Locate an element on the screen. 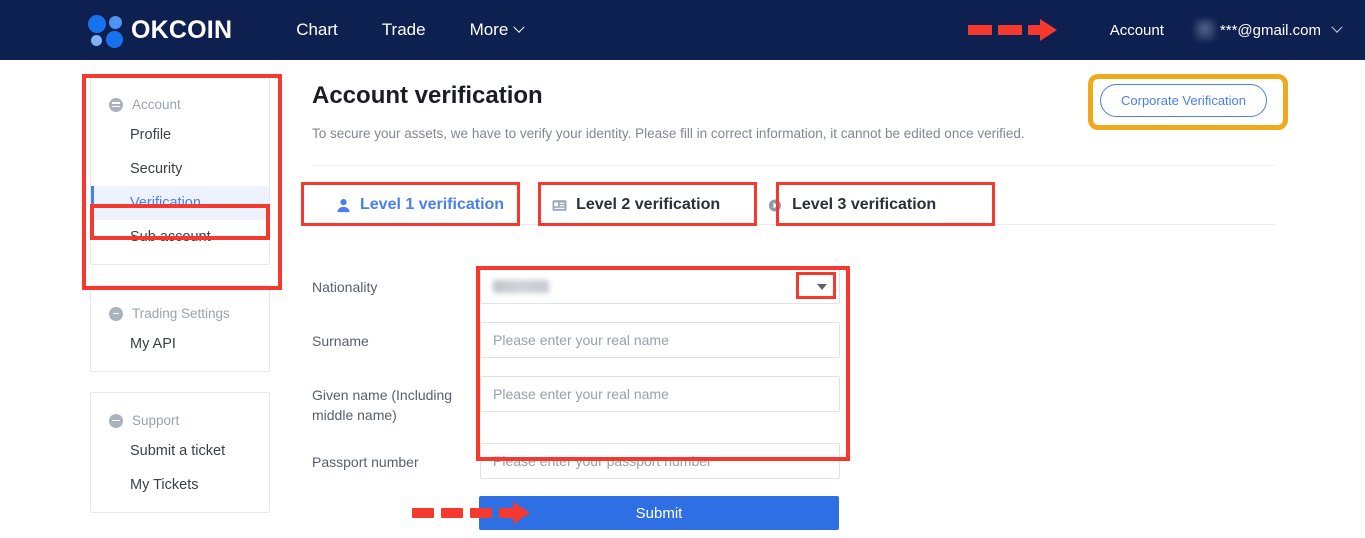 This screenshot has width=1365, height=538. corporate-verification-button: Corporate Verification is located at coordinates (1184, 100).